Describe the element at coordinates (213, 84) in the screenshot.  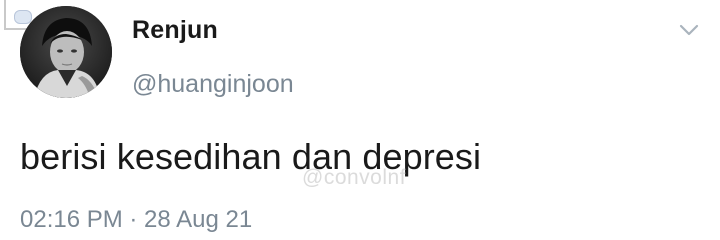
I see `user-handle: @huanginjoon` at that location.